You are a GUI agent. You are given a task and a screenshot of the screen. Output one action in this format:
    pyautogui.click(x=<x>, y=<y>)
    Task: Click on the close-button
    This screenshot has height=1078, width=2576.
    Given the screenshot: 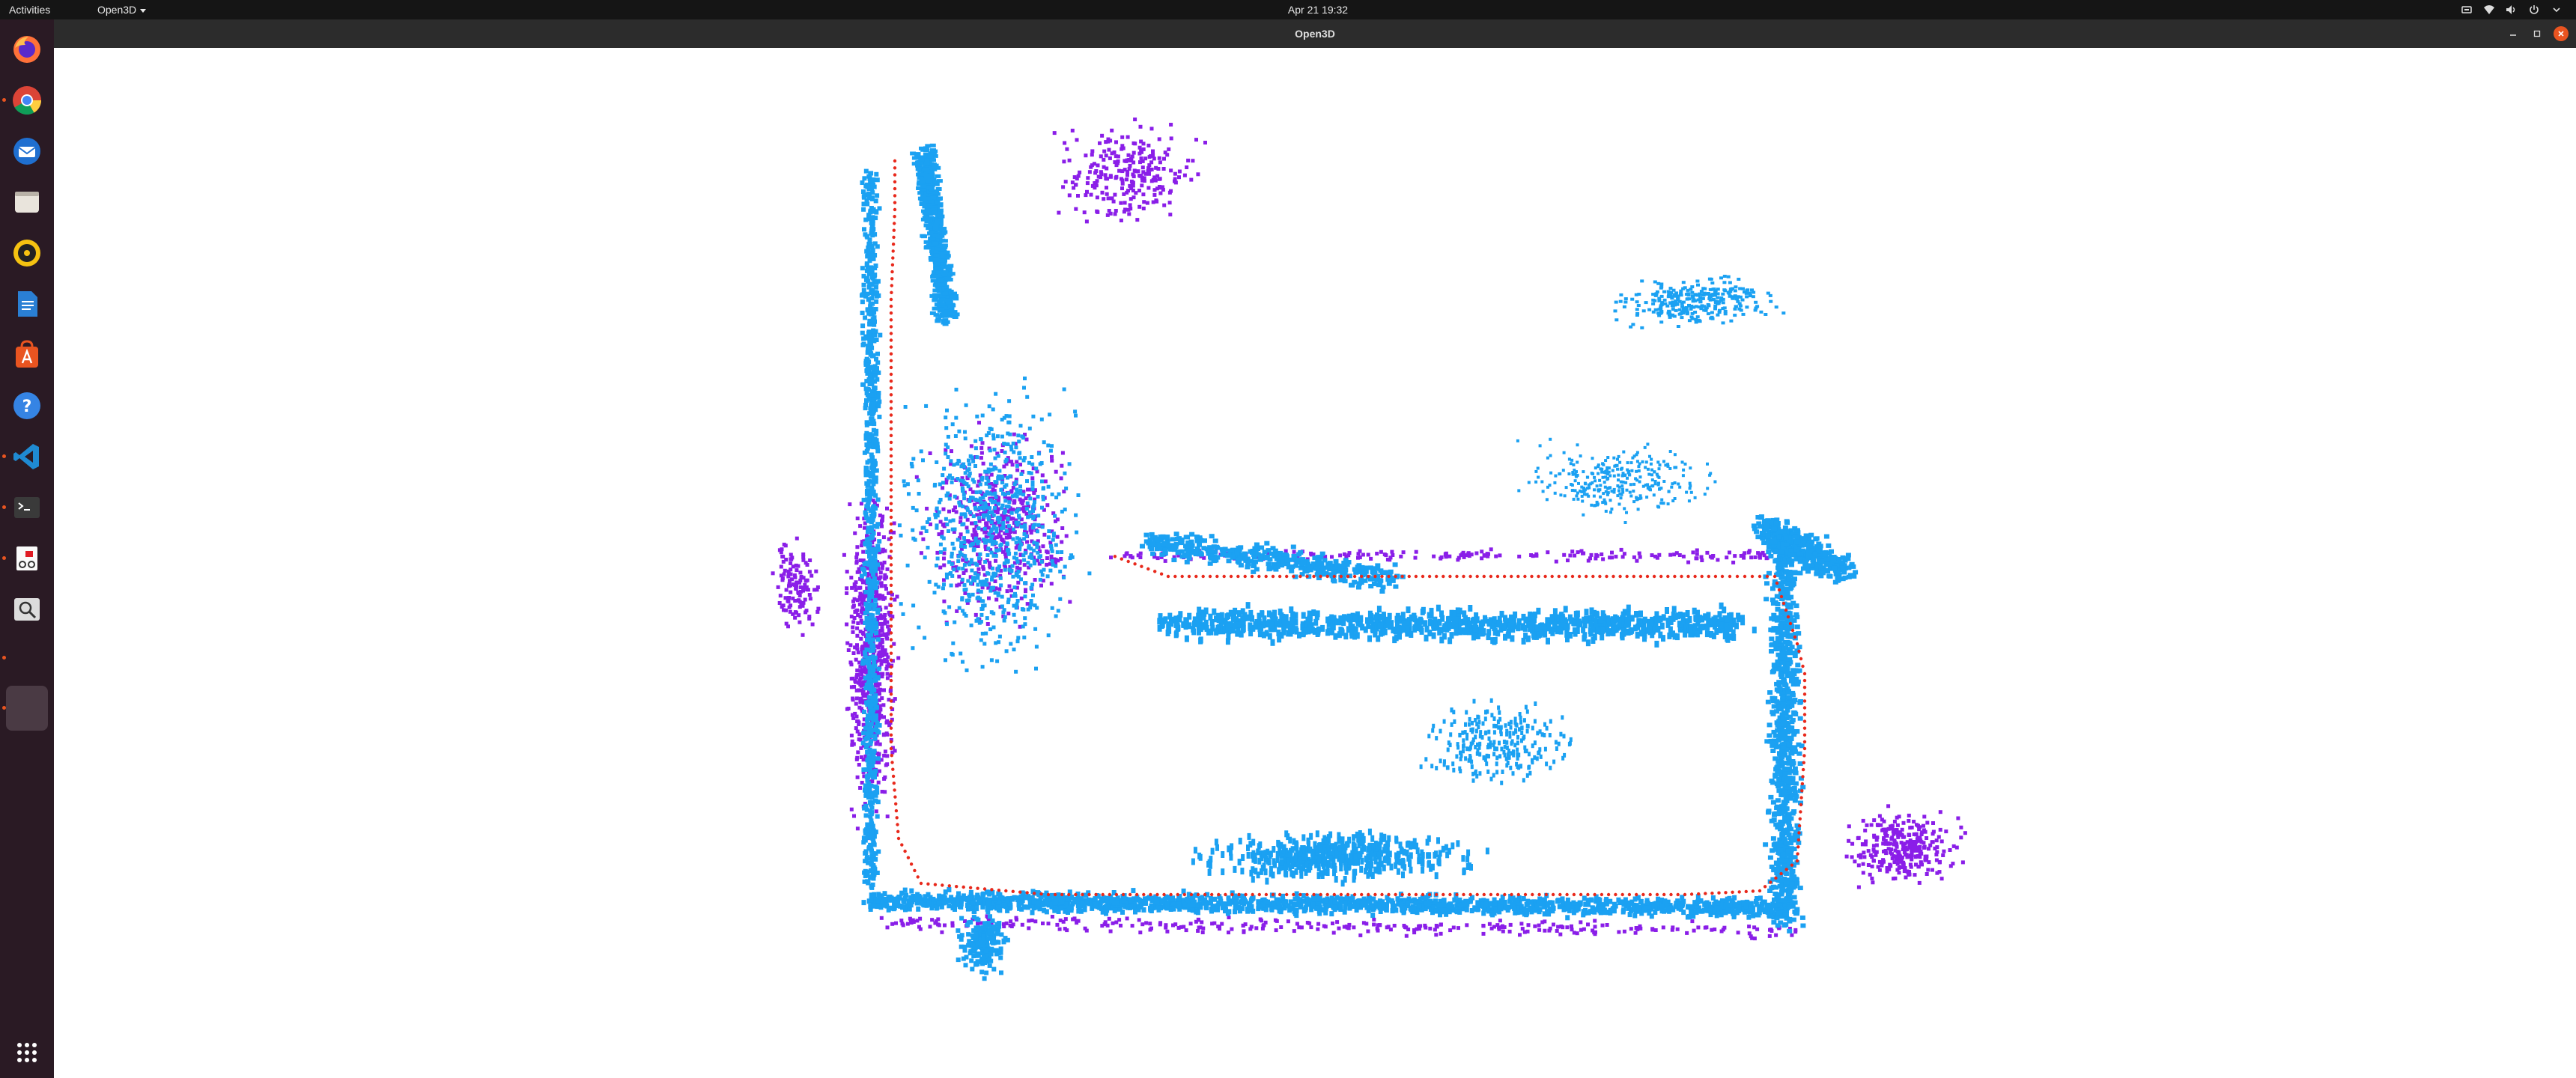 What is the action you would take?
    pyautogui.click(x=2561, y=33)
    